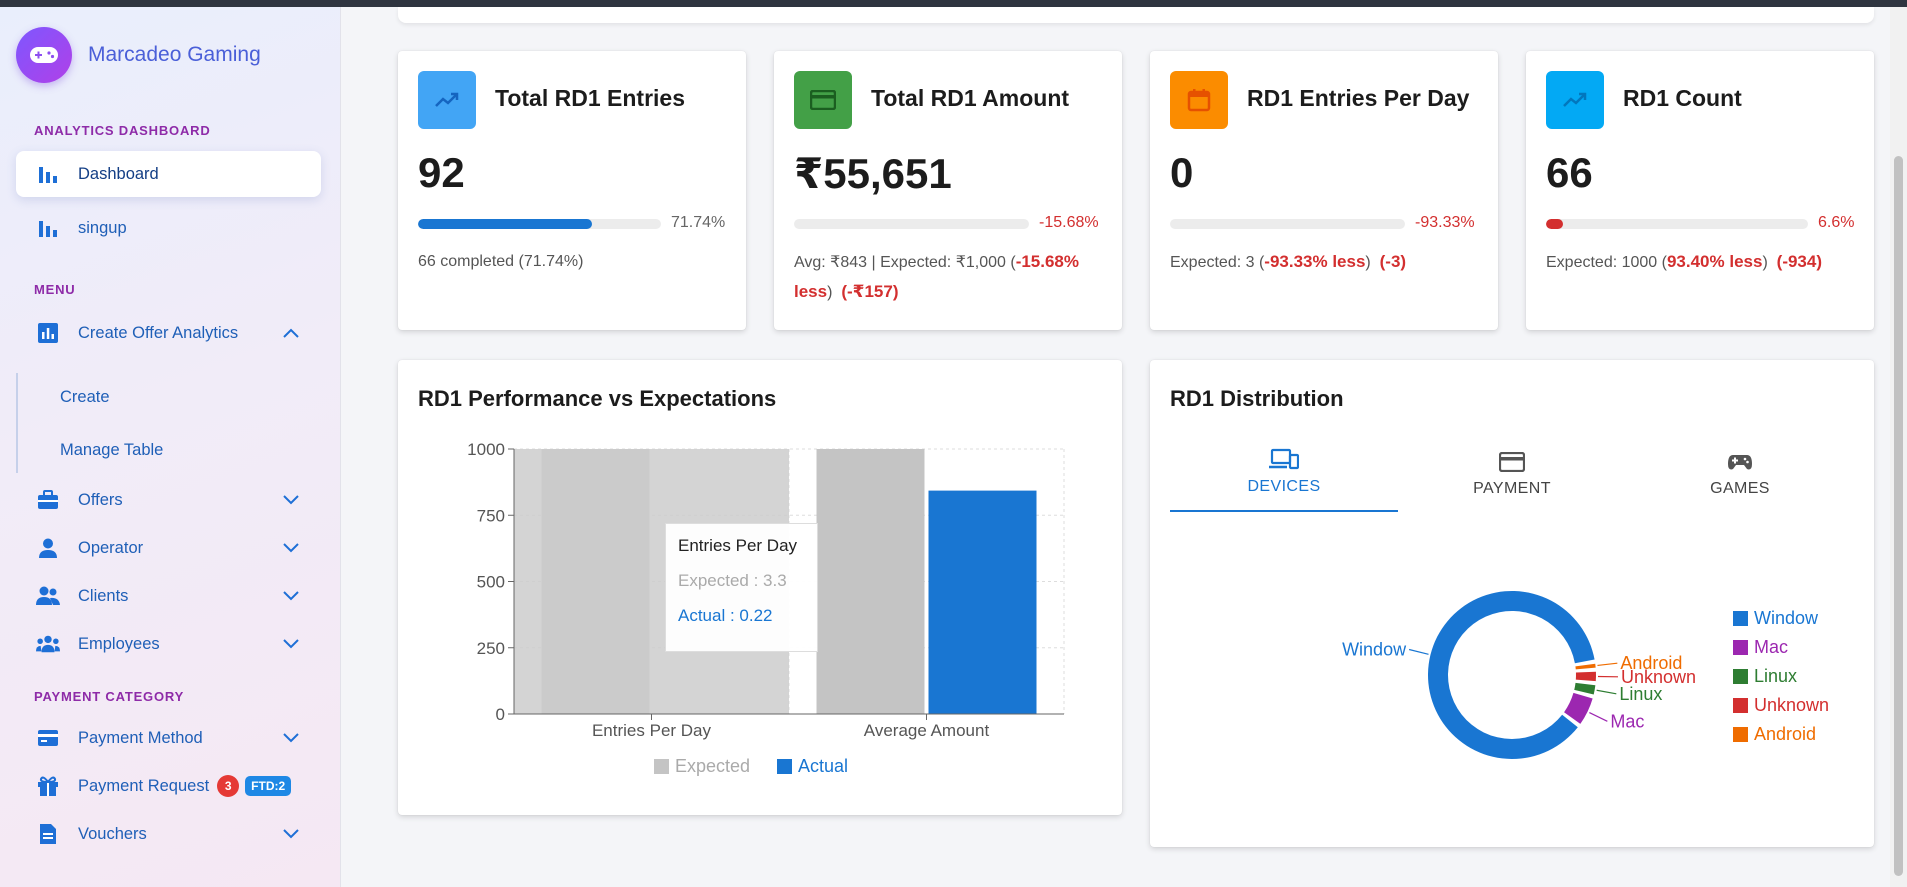  What do you see at coordinates (1607, 664) in the screenshot?
I see `donut-leader-line` at bounding box center [1607, 664].